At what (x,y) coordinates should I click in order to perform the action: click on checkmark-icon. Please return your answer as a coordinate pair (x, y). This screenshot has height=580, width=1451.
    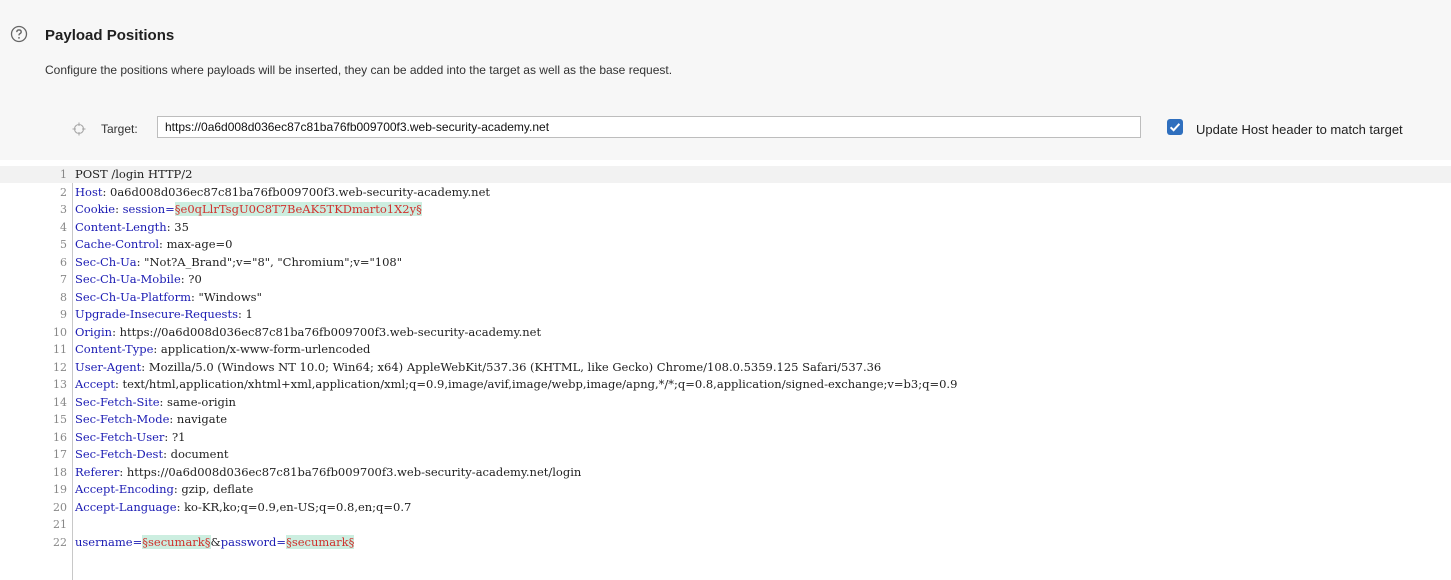
    Looking at the image, I should click on (1175, 127).